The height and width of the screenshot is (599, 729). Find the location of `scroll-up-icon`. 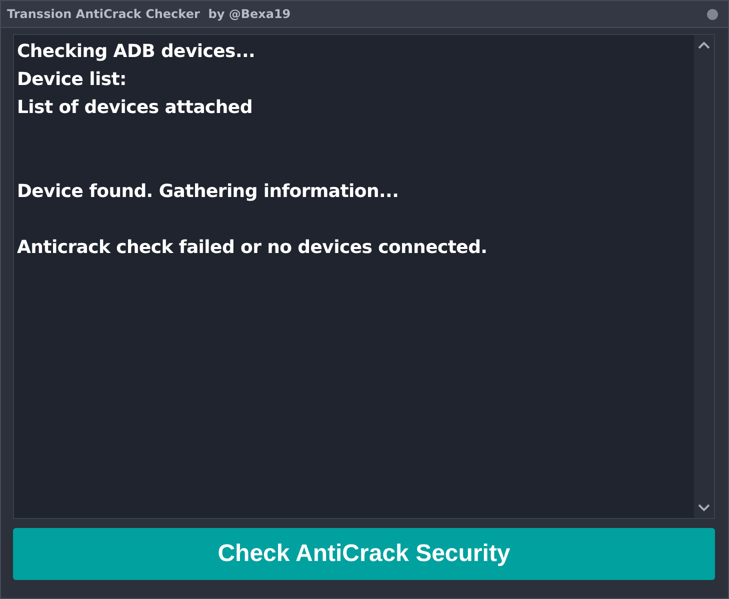

scroll-up-icon is located at coordinates (704, 45).